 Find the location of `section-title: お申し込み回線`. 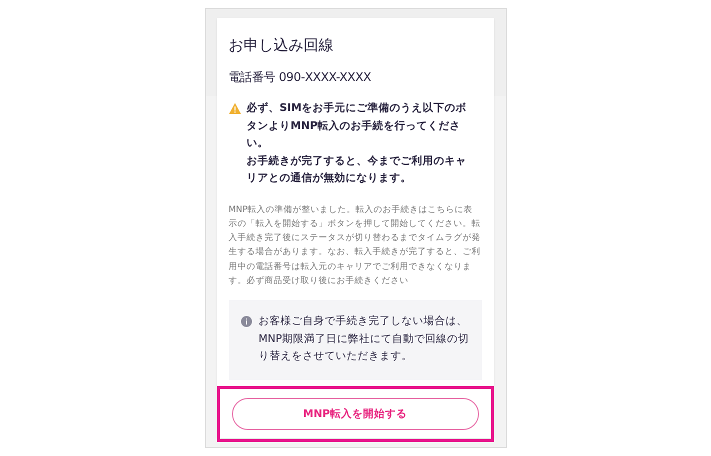

section-title: お申し込み回線 is located at coordinates (281, 45).